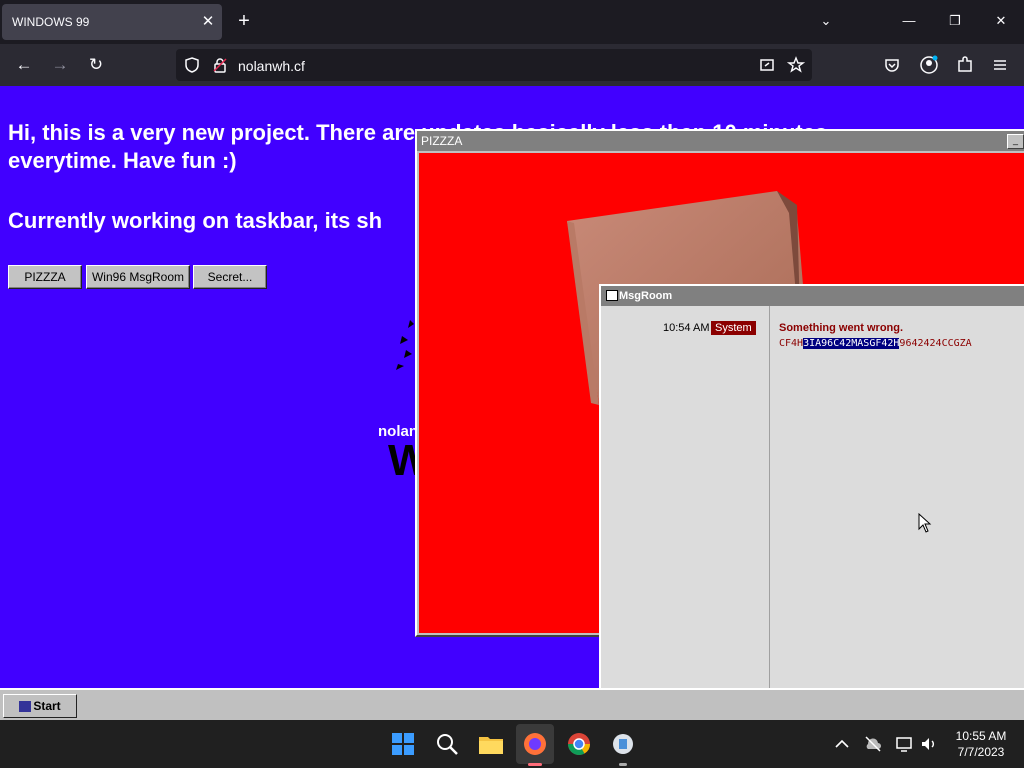 The image size is (1024, 768). What do you see at coordinates (138, 277) in the screenshot?
I see `win96-msgroom-button: Win96 MsgRoom` at bounding box center [138, 277].